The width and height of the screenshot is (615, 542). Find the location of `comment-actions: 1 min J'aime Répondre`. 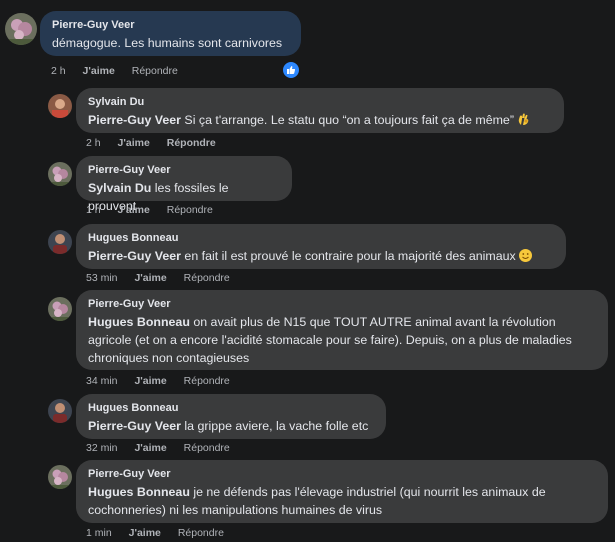

comment-actions: 1 min J'aime Répondre is located at coordinates (162, 533).